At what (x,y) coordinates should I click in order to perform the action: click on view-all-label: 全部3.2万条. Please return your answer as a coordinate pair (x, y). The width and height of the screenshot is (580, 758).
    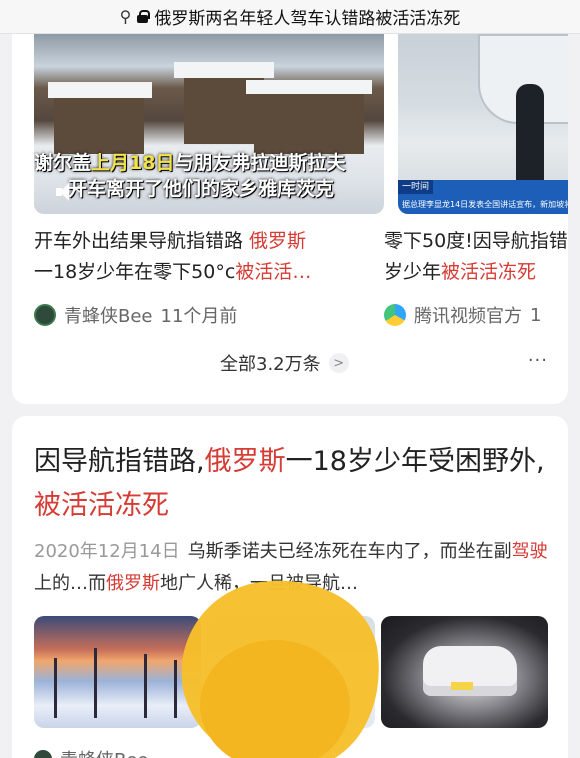
    Looking at the image, I should click on (270, 364).